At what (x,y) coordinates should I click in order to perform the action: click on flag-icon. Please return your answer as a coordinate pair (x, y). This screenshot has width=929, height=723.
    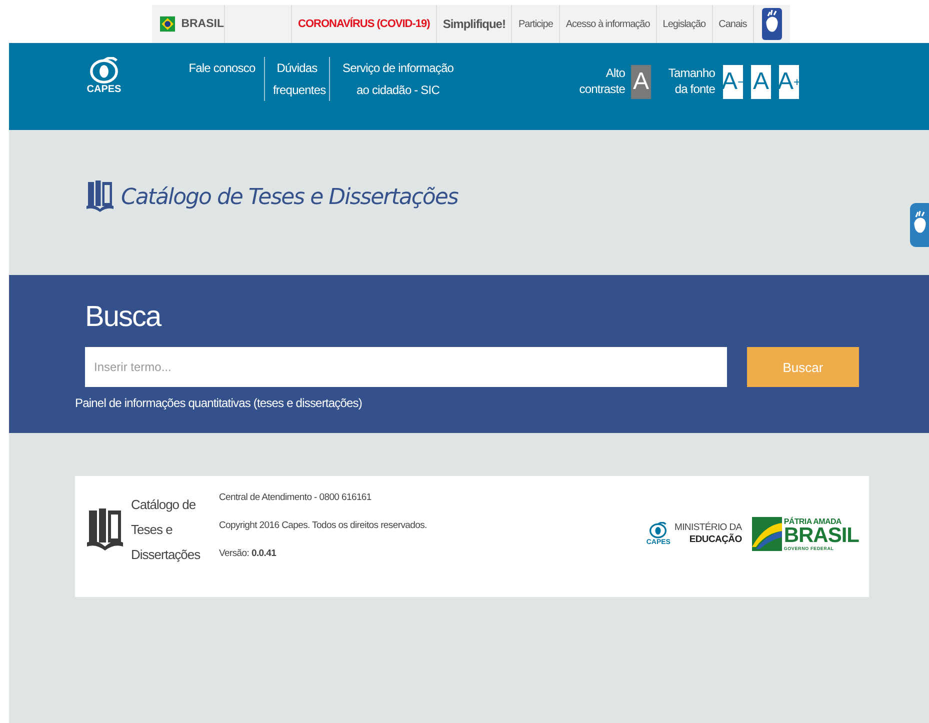
    Looking at the image, I should click on (168, 24).